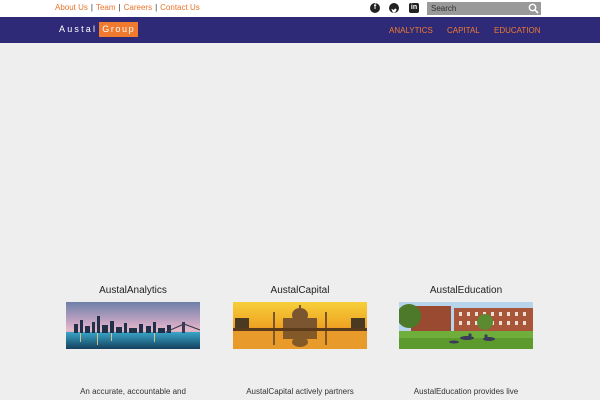 The image size is (600, 400). I want to click on card-description: AustalEducation provides live, so click(466, 391).